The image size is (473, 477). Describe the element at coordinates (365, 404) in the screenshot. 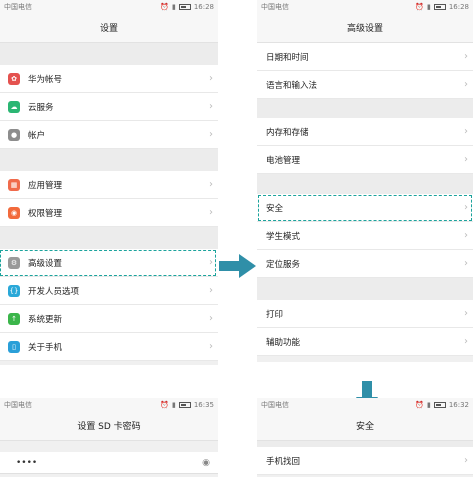

I see `status-bar: 中国电信 ⏰ ▮ 16:32` at that location.